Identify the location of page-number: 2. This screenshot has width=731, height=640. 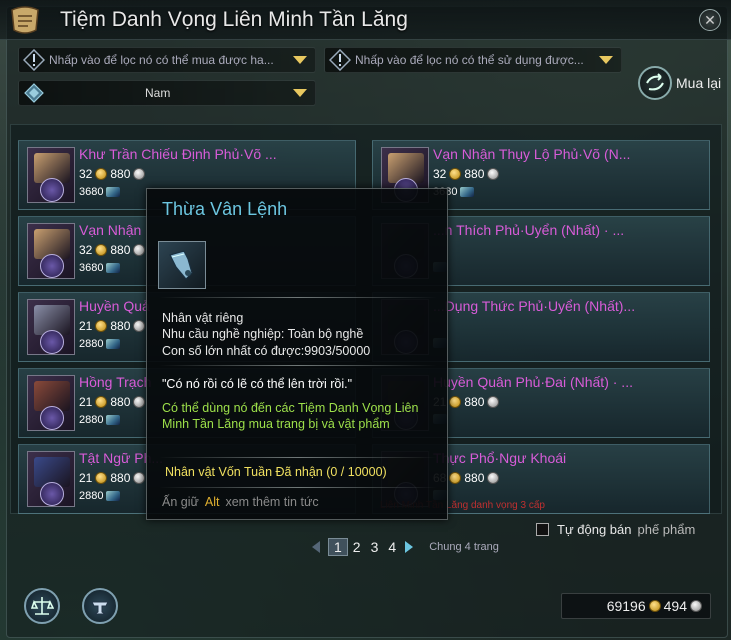
(357, 547).